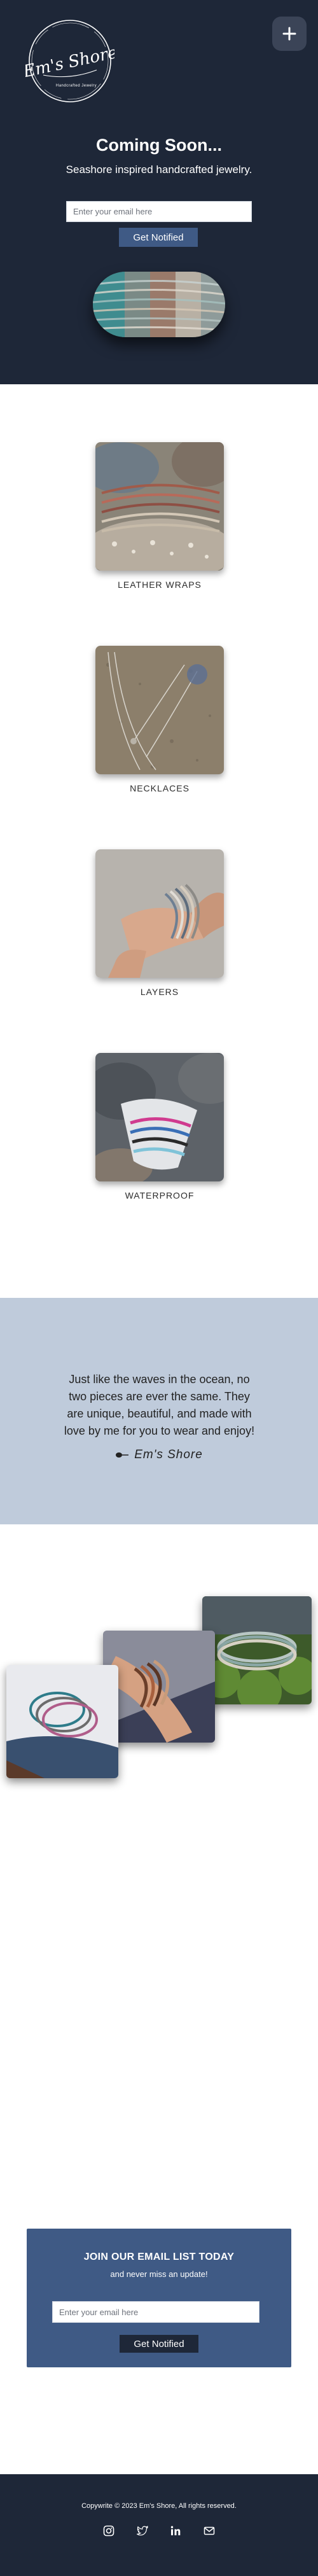  I want to click on hero-email-input, so click(159, 211).